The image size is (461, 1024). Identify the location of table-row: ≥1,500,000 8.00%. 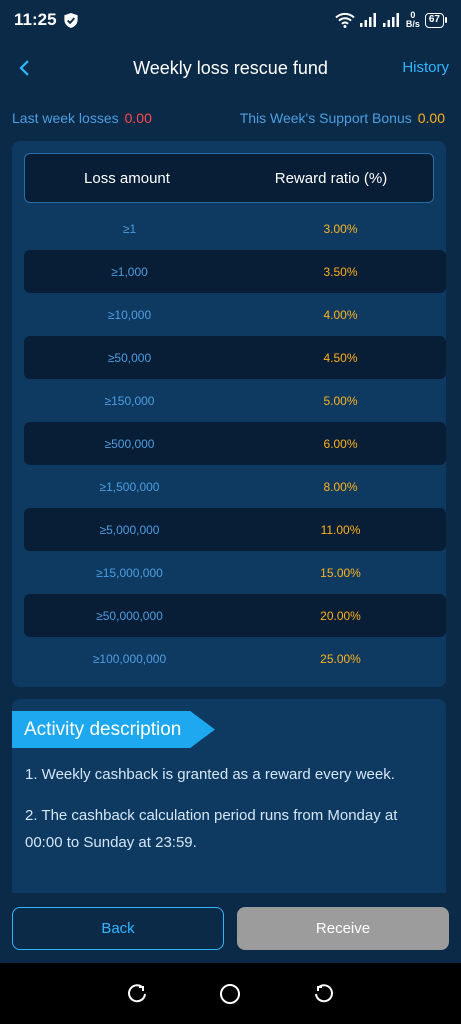
(235, 486).